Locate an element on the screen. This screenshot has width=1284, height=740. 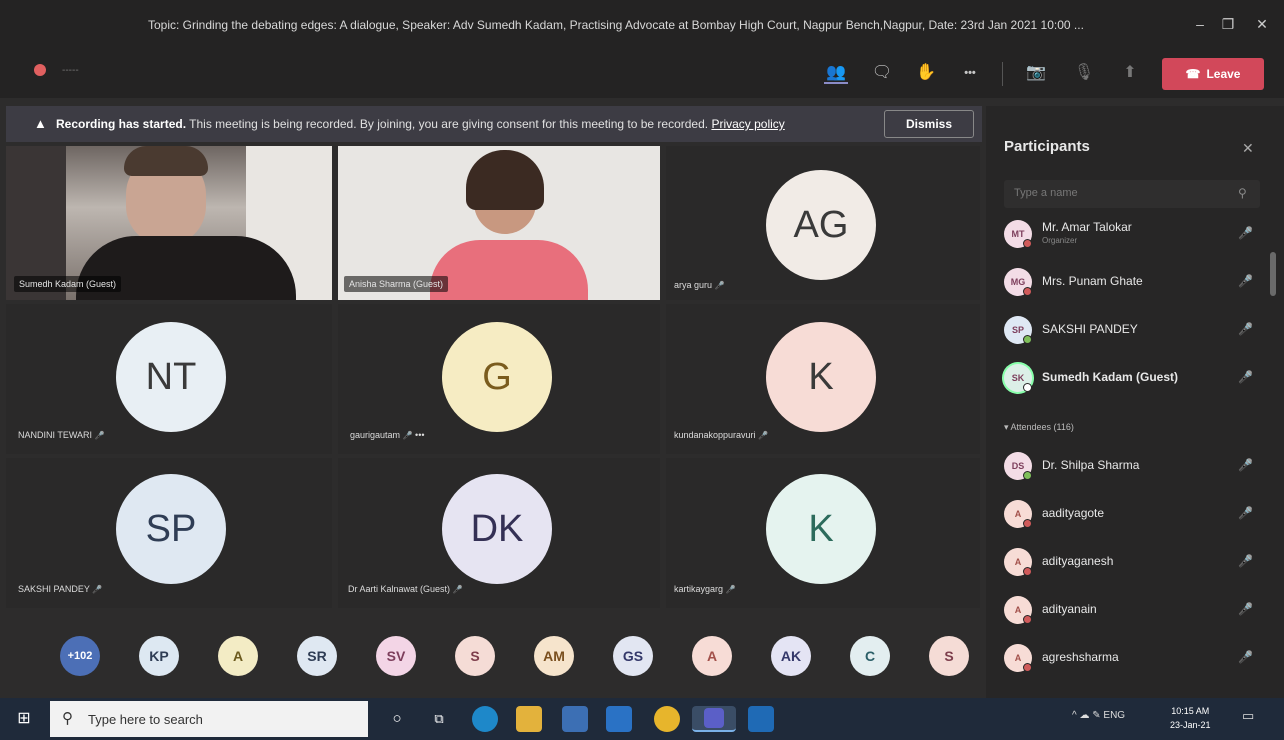
overflow-participants-strip: +102 KP A SR SV S AM GS A AK C S is located at coordinates (490, 655).